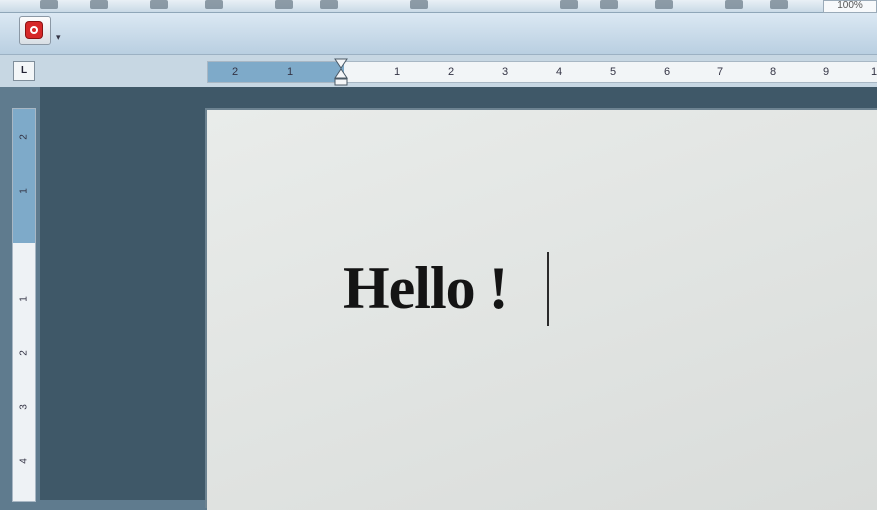  I want to click on zoom-field: 100%, so click(850, 6).